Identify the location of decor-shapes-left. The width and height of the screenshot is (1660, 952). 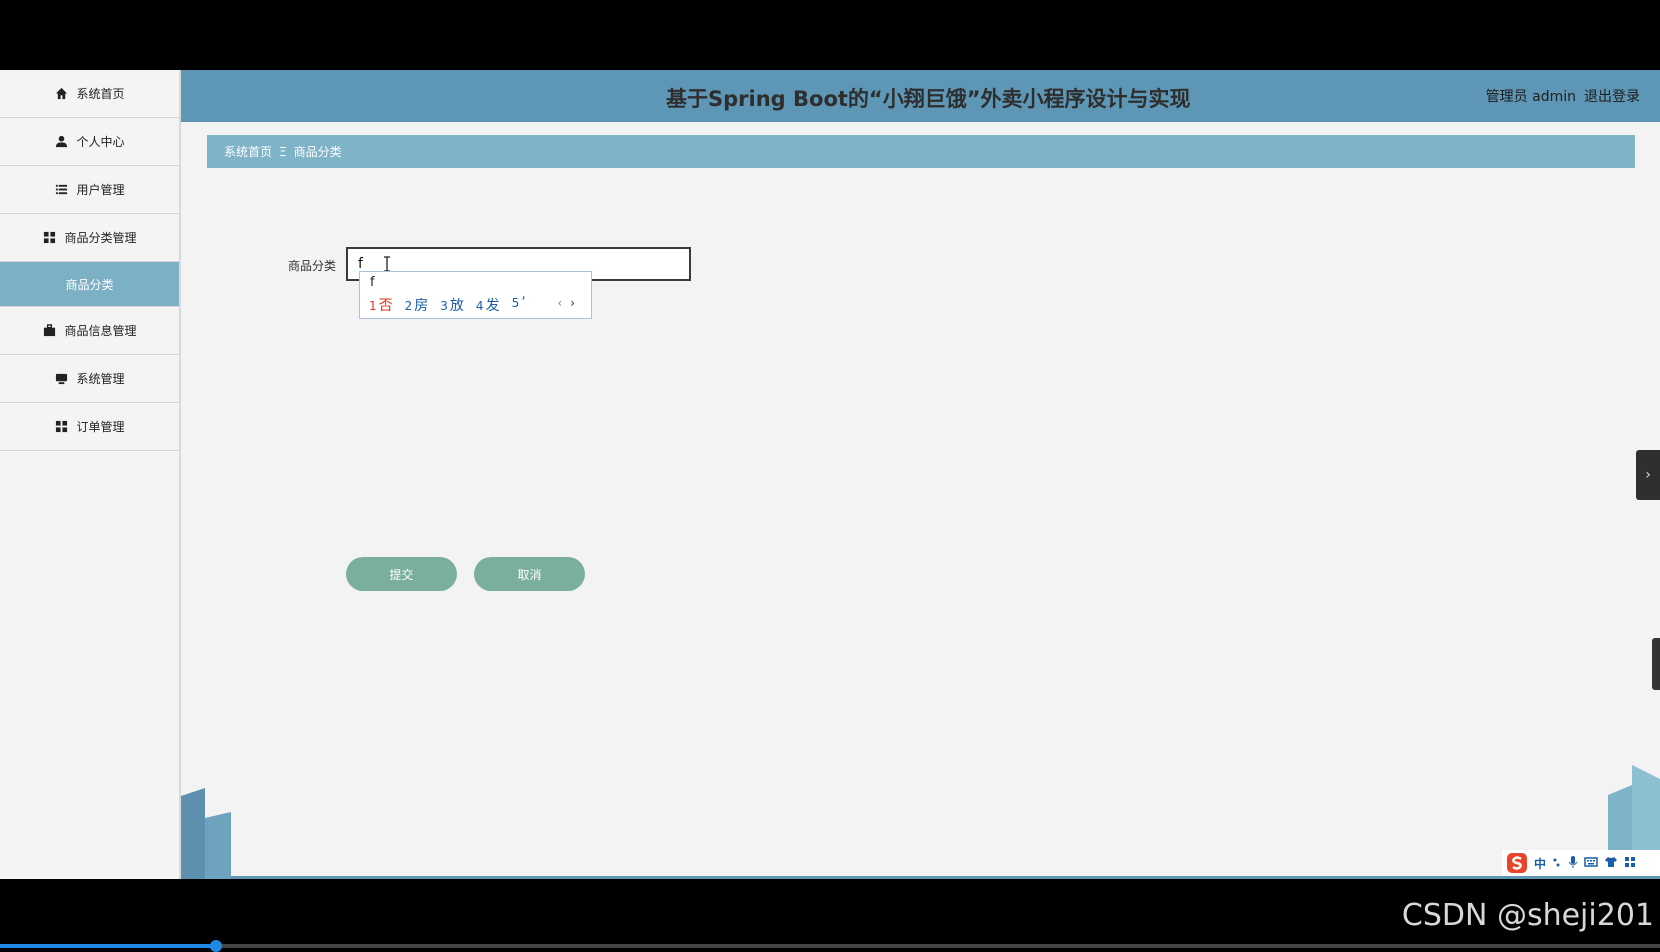
(206, 833).